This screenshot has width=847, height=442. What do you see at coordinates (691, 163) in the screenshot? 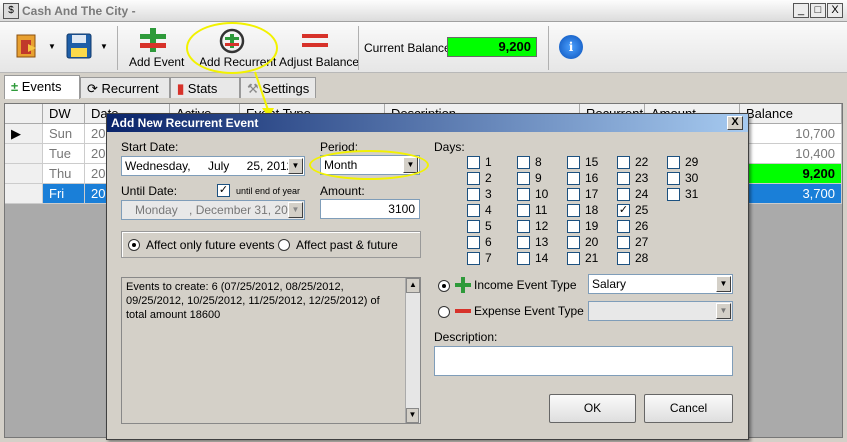
I see `day-checkbox-29: 29` at bounding box center [691, 163].